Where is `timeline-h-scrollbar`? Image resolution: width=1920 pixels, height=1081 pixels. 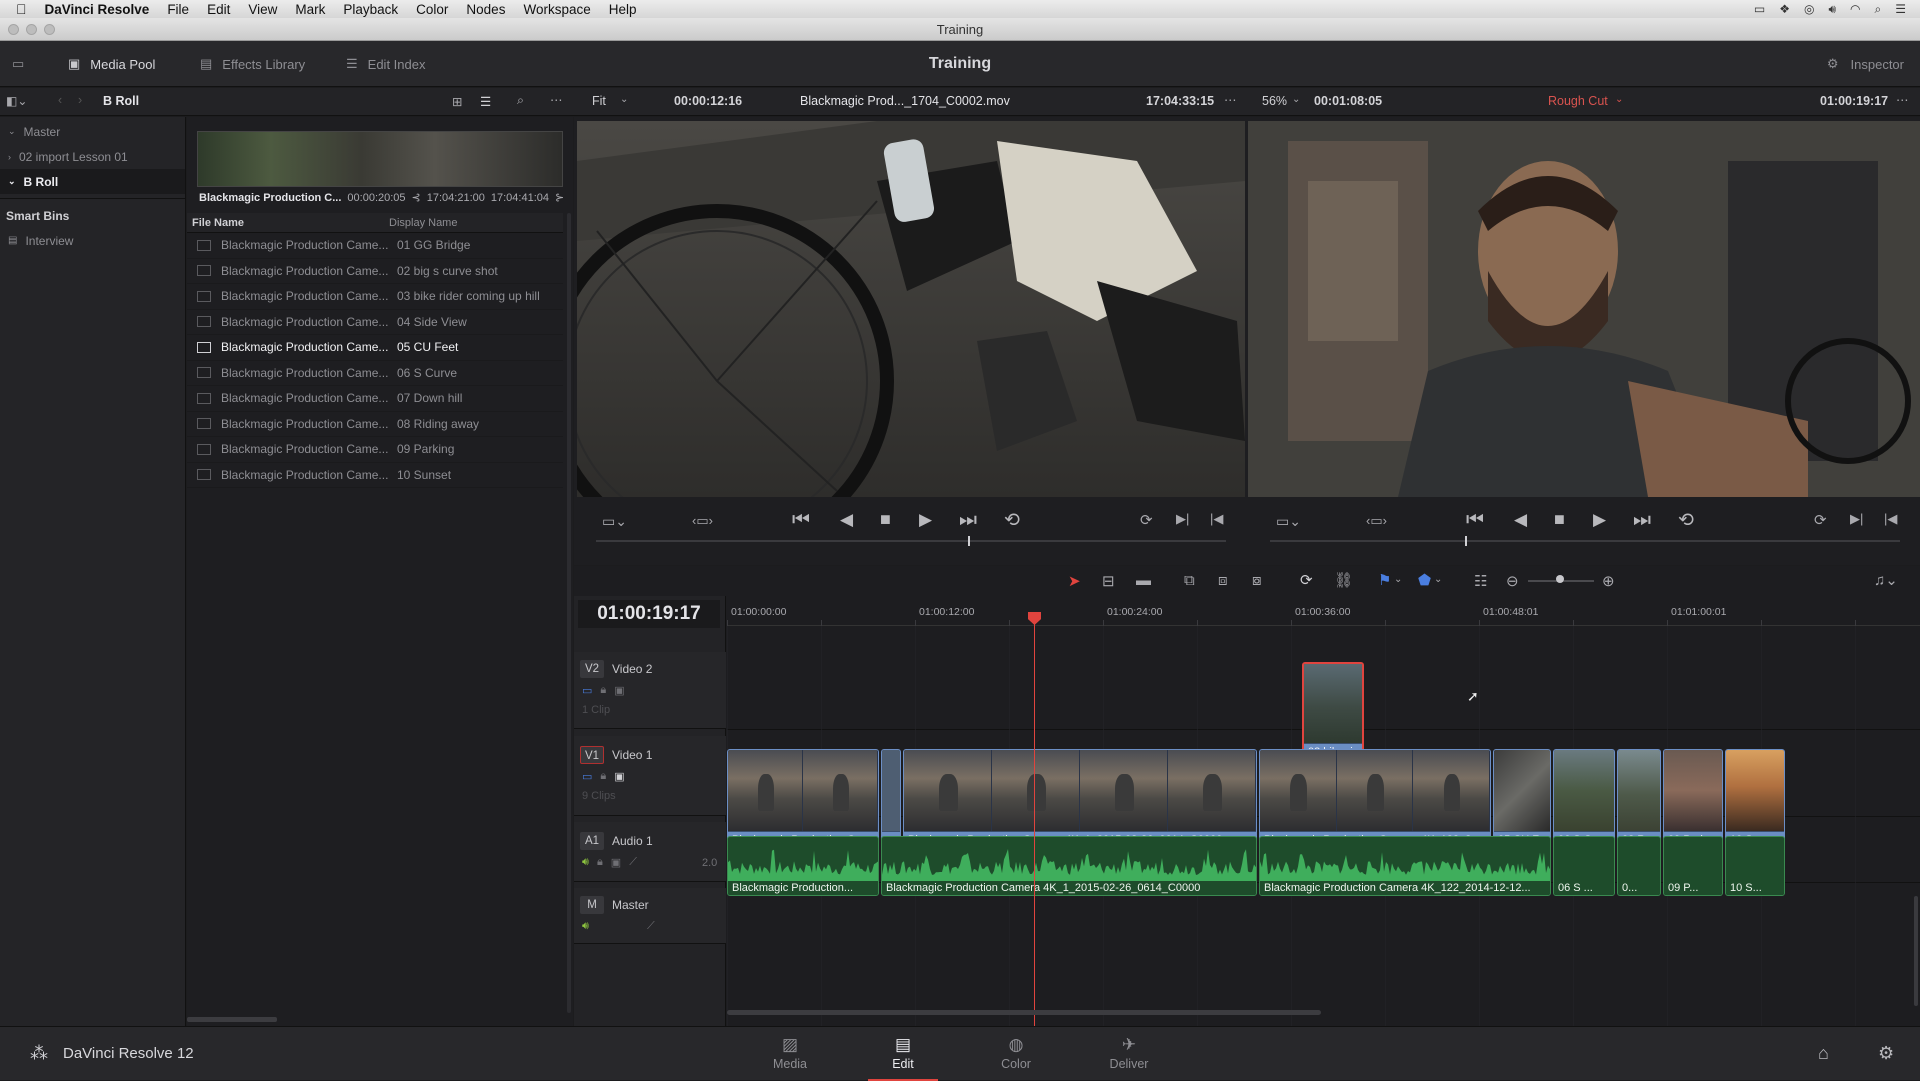
timeline-h-scrollbar is located at coordinates (1024, 1012).